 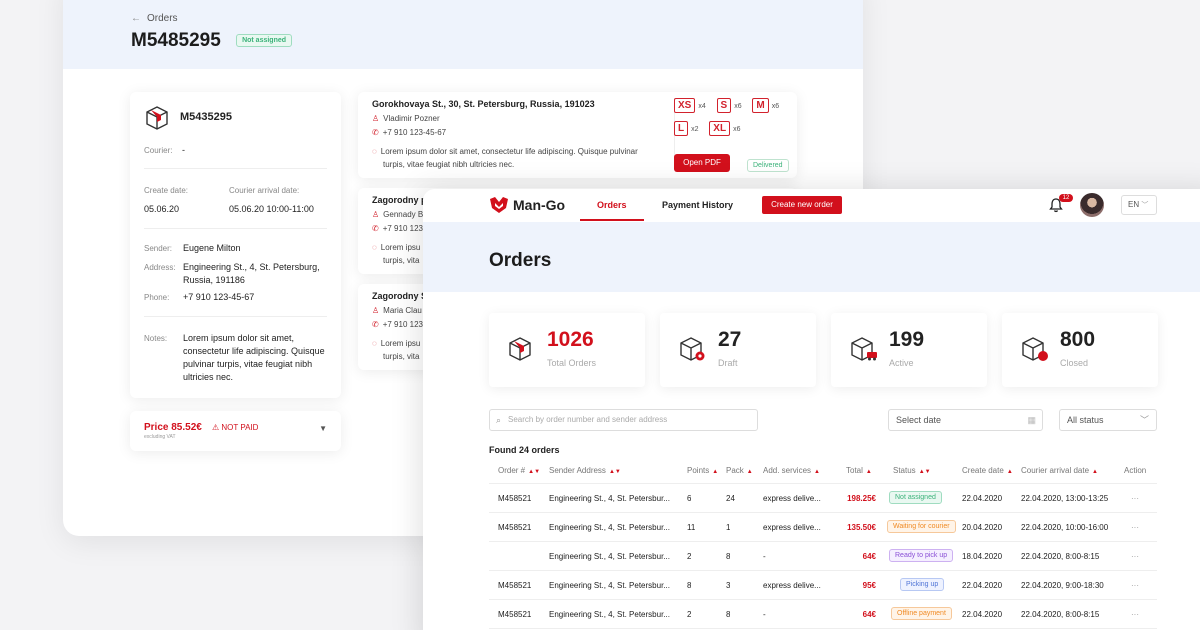 What do you see at coordinates (519, 470) in the screenshot?
I see `col-order: Order # ▲▼` at bounding box center [519, 470].